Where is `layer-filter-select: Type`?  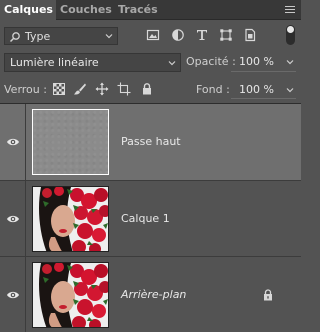
layer-filter-select: Type is located at coordinates (61, 36).